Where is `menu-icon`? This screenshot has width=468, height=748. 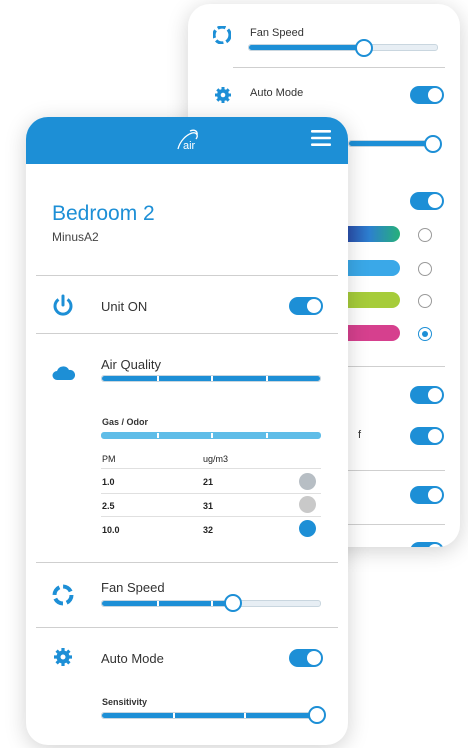
menu-icon is located at coordinates (321, 138).